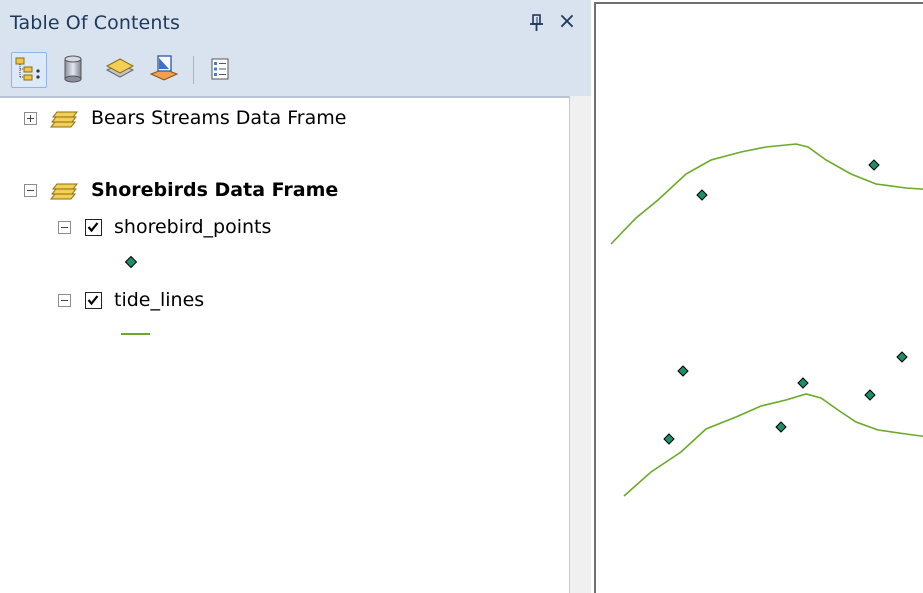  I want to click on data-frame-shorebirds: Shorebirds Data Frame, so click(181, 190).